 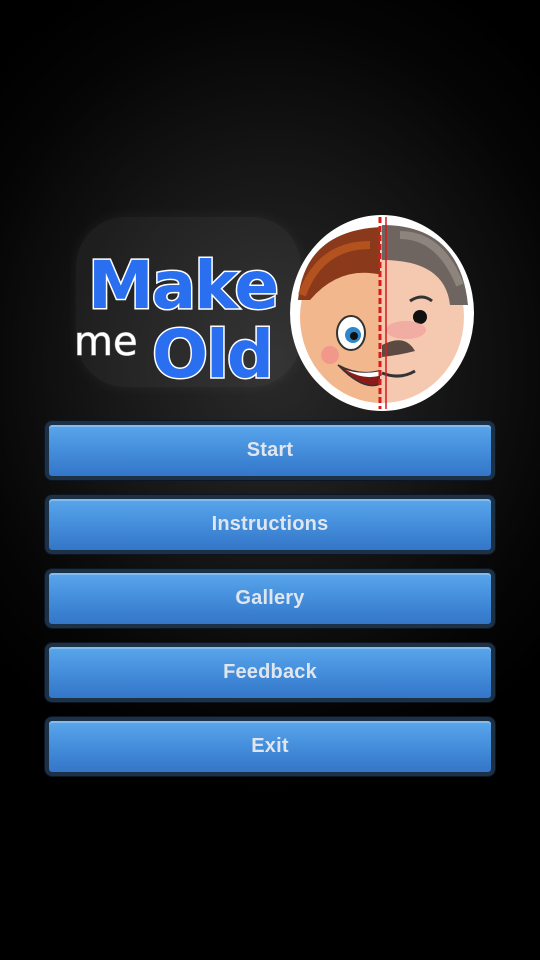 I want to click on logo-word-old: Old, so click(x=212, y=354).